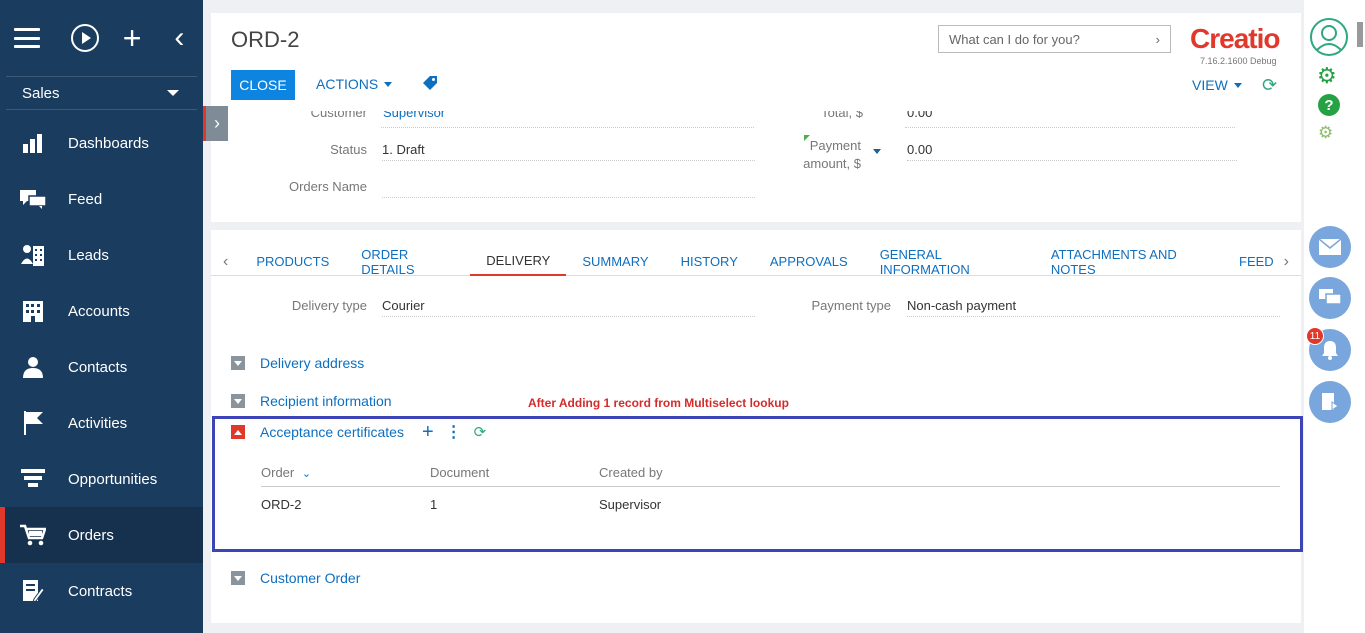 The image size is (1365, 633). Describe the element at coordinates (263, 85) in the screenshot. I see `close-button: CLOSE` at that location.